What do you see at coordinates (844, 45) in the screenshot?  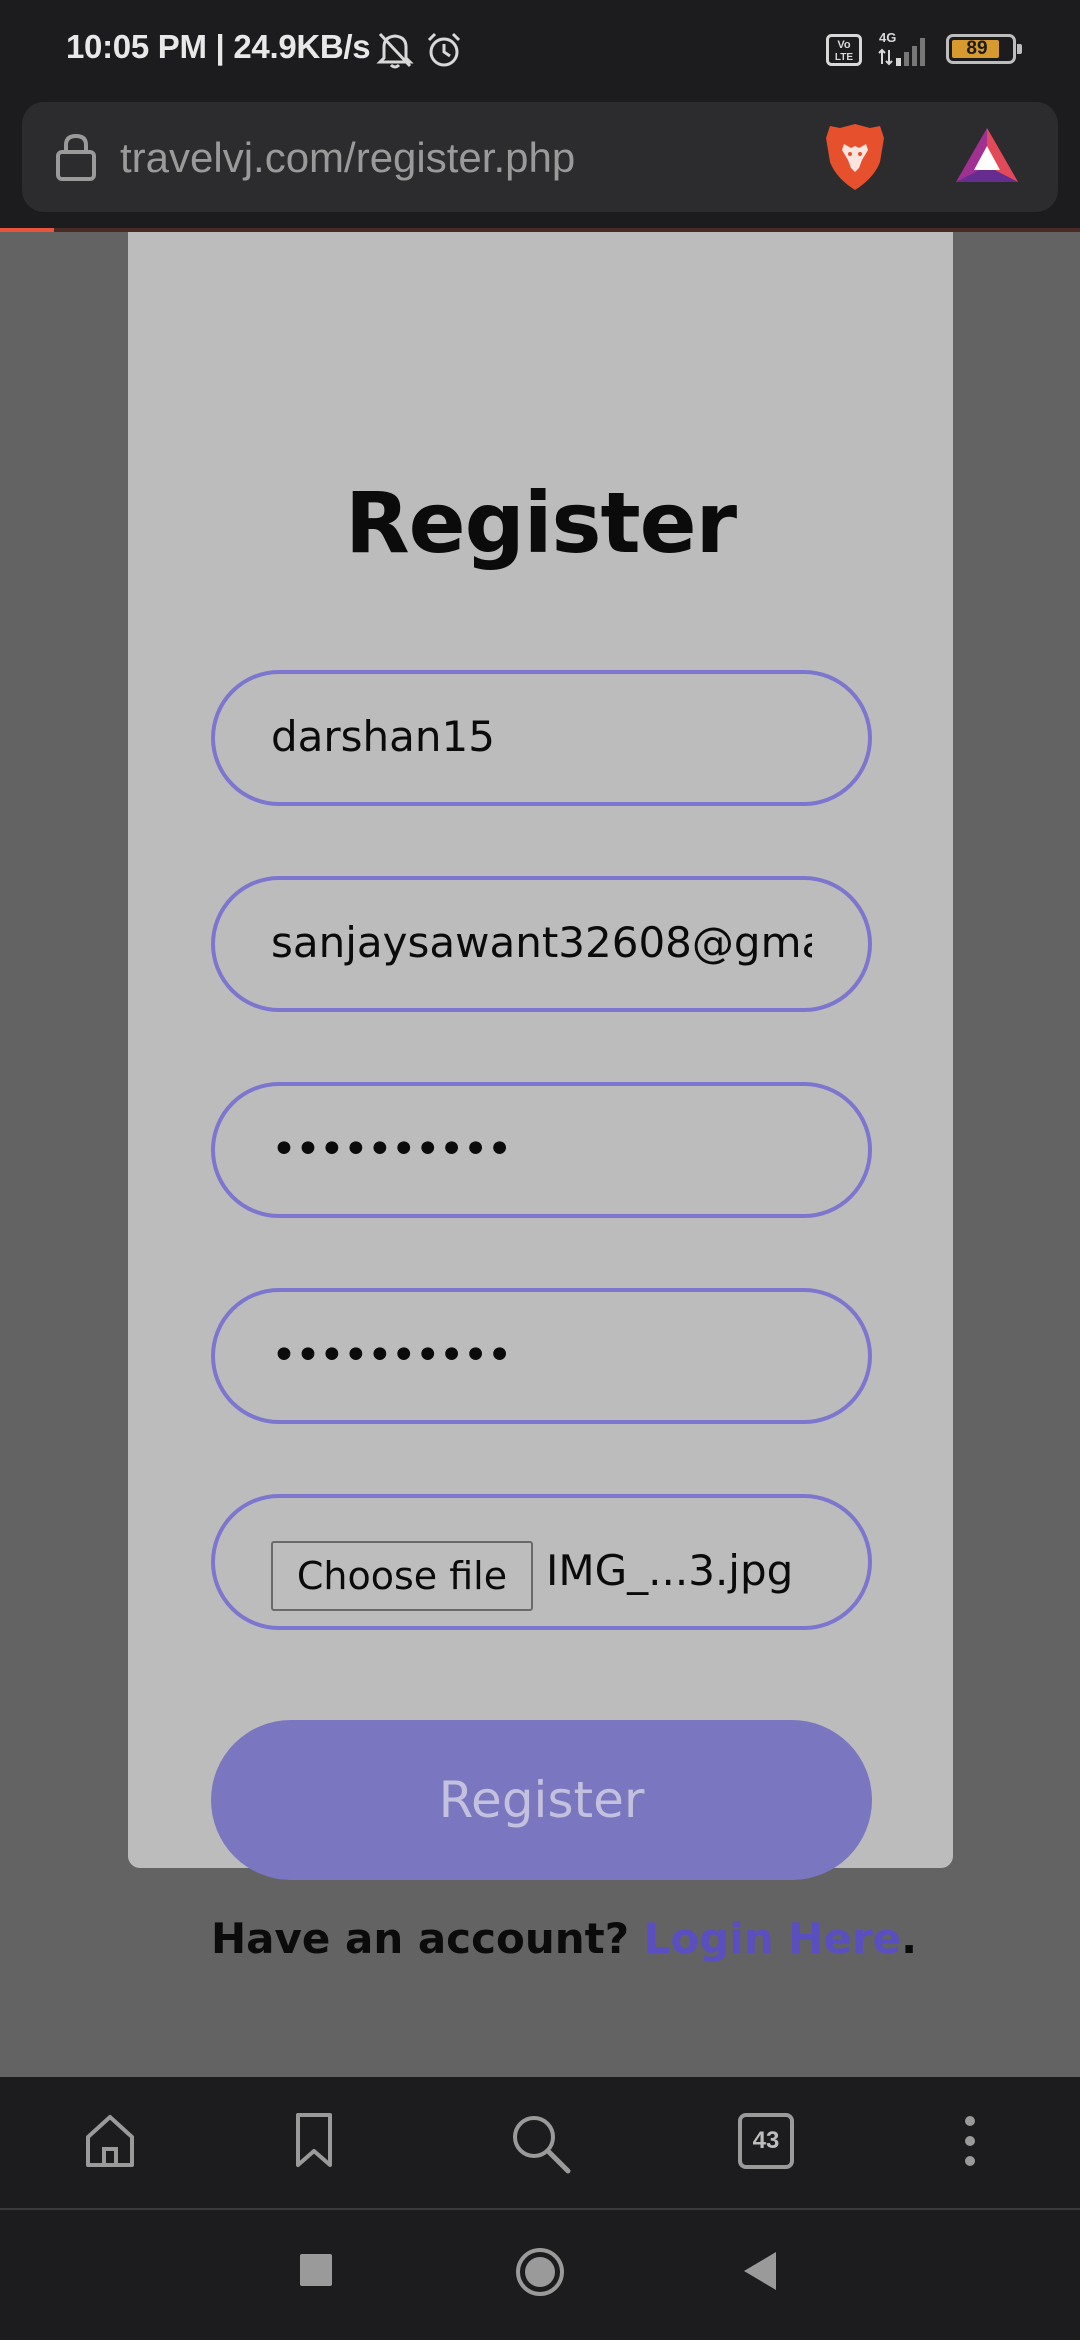 I see `svg-text: Vo` at bounding box center [844, 45].